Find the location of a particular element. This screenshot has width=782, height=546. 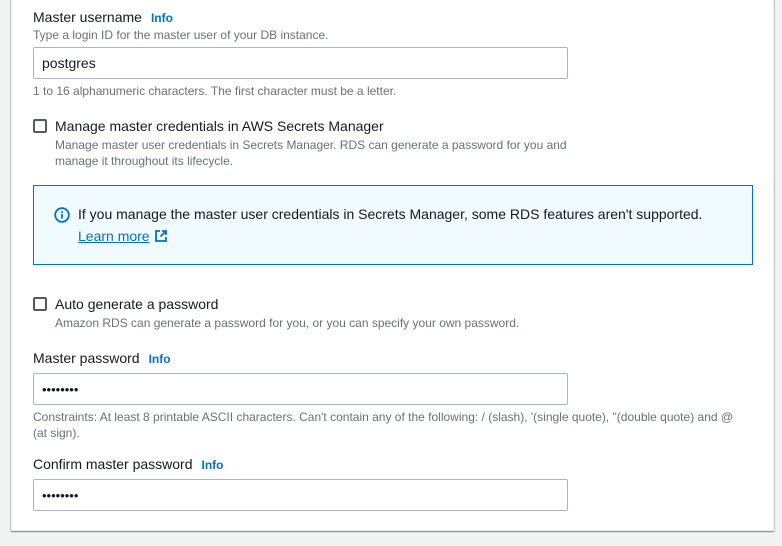

master-password-label: Master password Info is located at coordinates (102, 358).